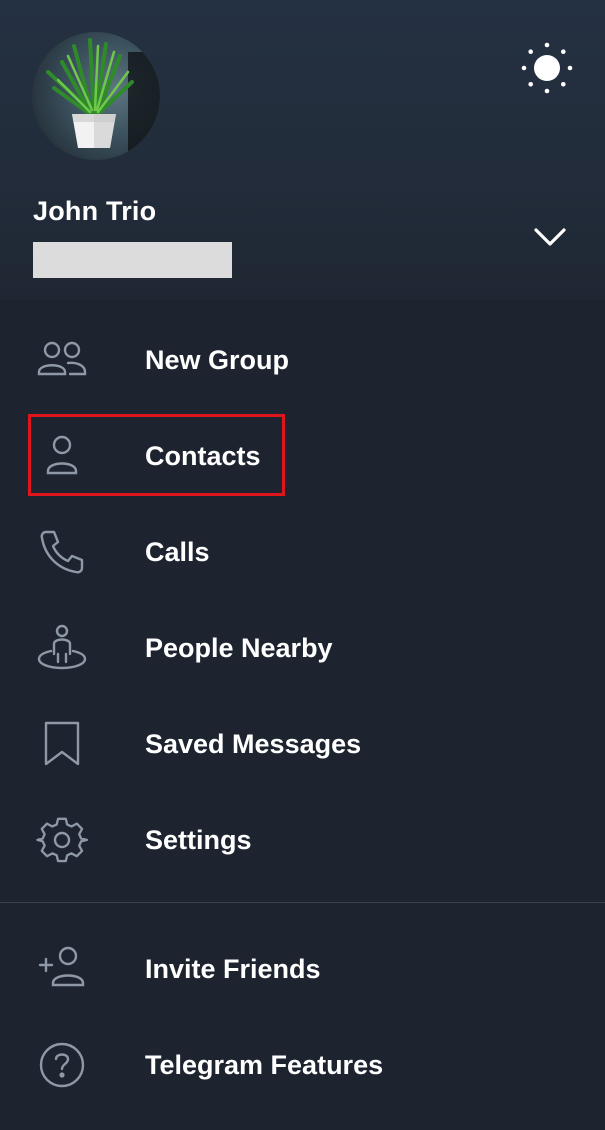 Image resolution: width=605 pixels, height=1130 pixels. What do you see at coordinates (132, 260) in the screenshot?
I see `phone-number-redacted` at bounding box center [132, 260].